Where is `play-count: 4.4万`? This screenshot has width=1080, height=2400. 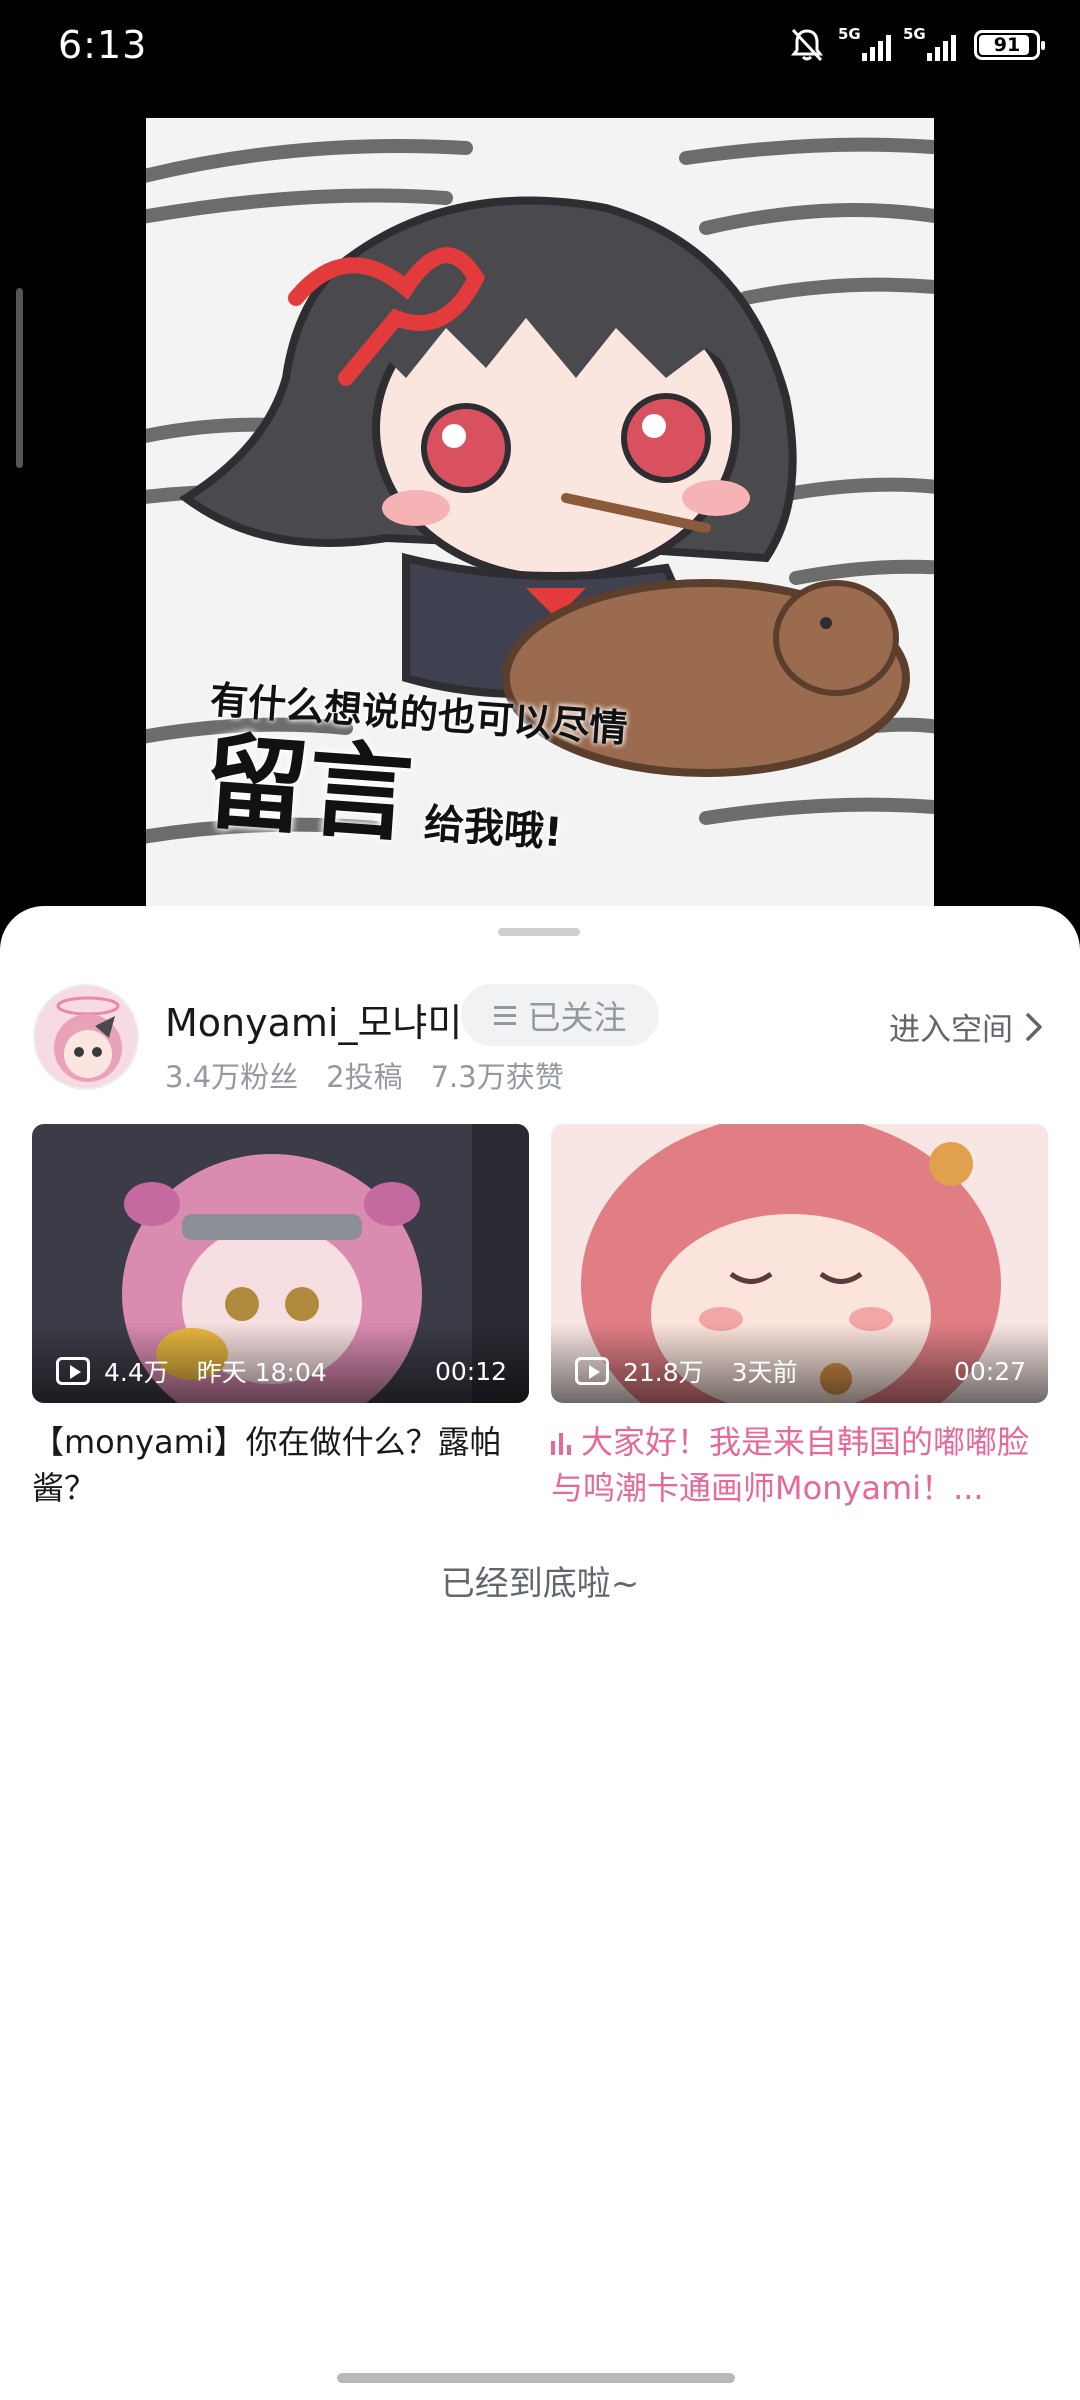
play-count: 4.4万 is located at coordinates (136, 1372).